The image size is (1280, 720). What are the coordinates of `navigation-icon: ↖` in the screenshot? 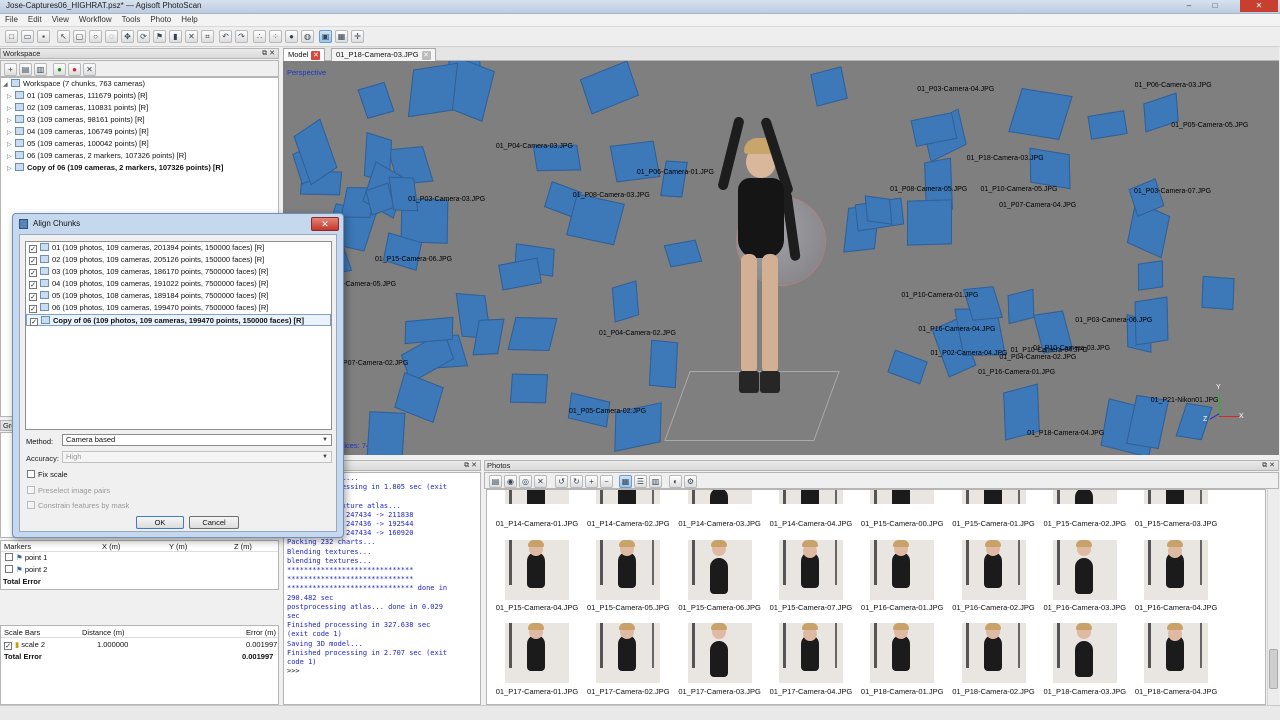 It's located at (63, 36).